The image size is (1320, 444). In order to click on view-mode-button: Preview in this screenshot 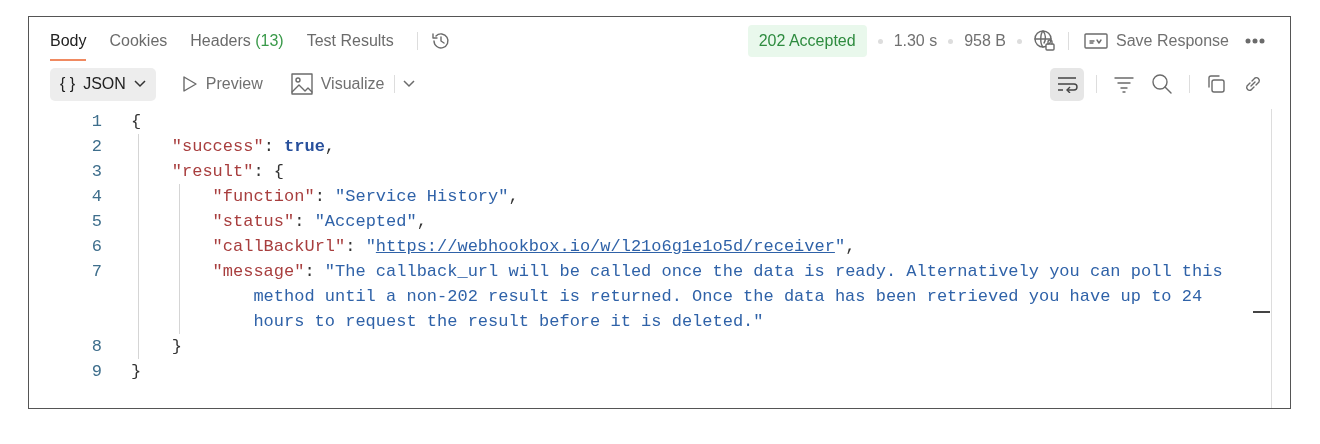, I will do `click(222, 84)`.